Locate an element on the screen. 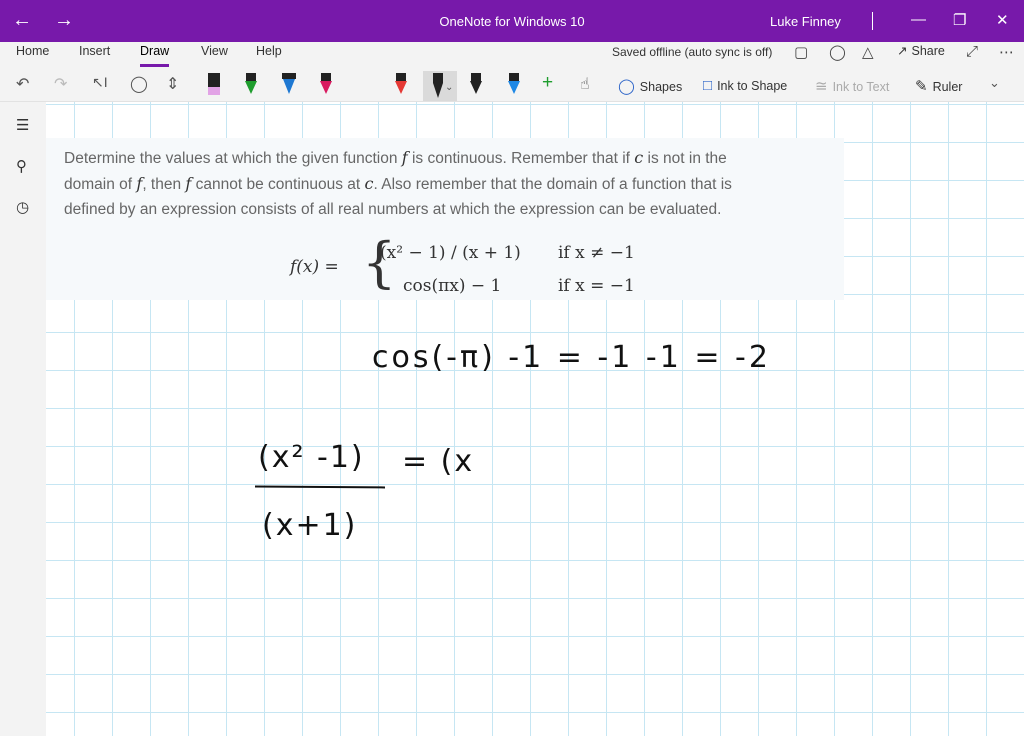 The height and width of the screenshot is (736, 1024). pen-blue-icon is located at coordinates (289, 83).